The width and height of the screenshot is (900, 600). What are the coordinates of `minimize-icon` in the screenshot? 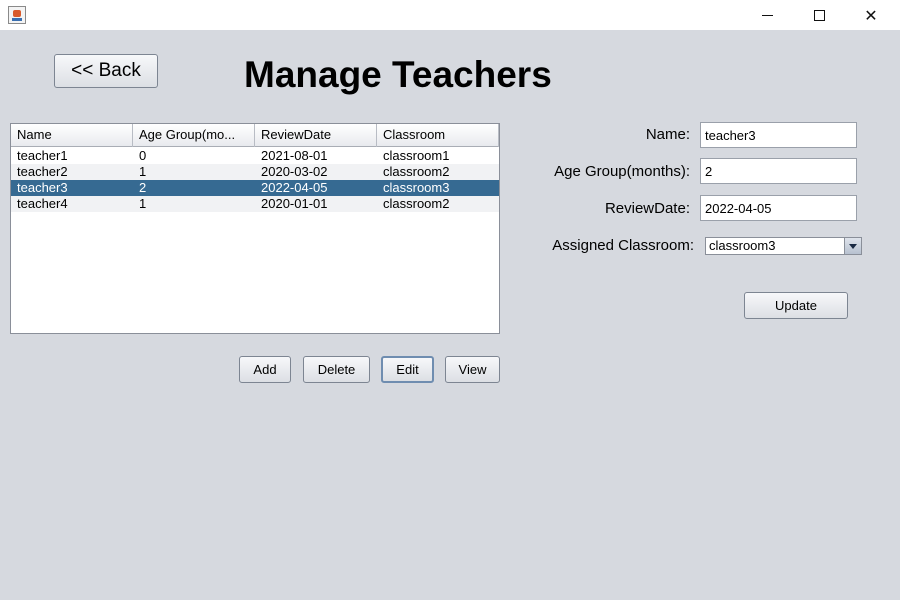 It's located at (767, 15).